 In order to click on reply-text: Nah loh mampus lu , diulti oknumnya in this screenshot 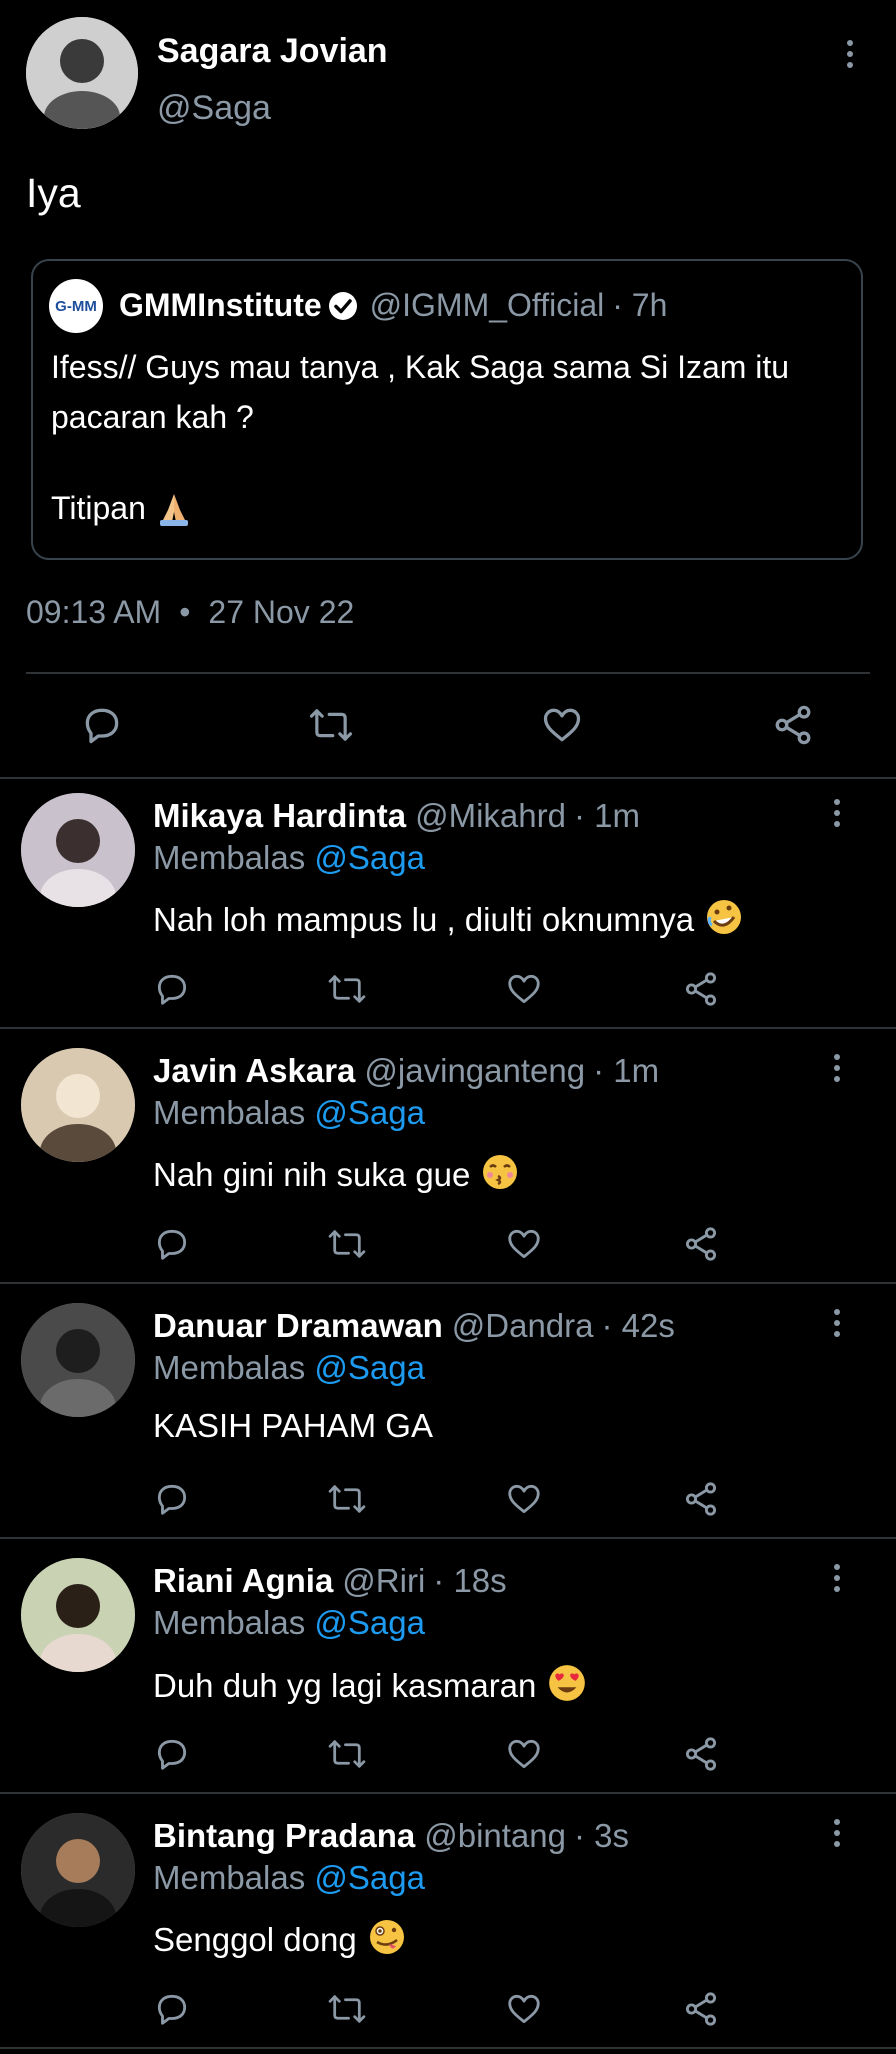, I will do `click(424, 919)`.